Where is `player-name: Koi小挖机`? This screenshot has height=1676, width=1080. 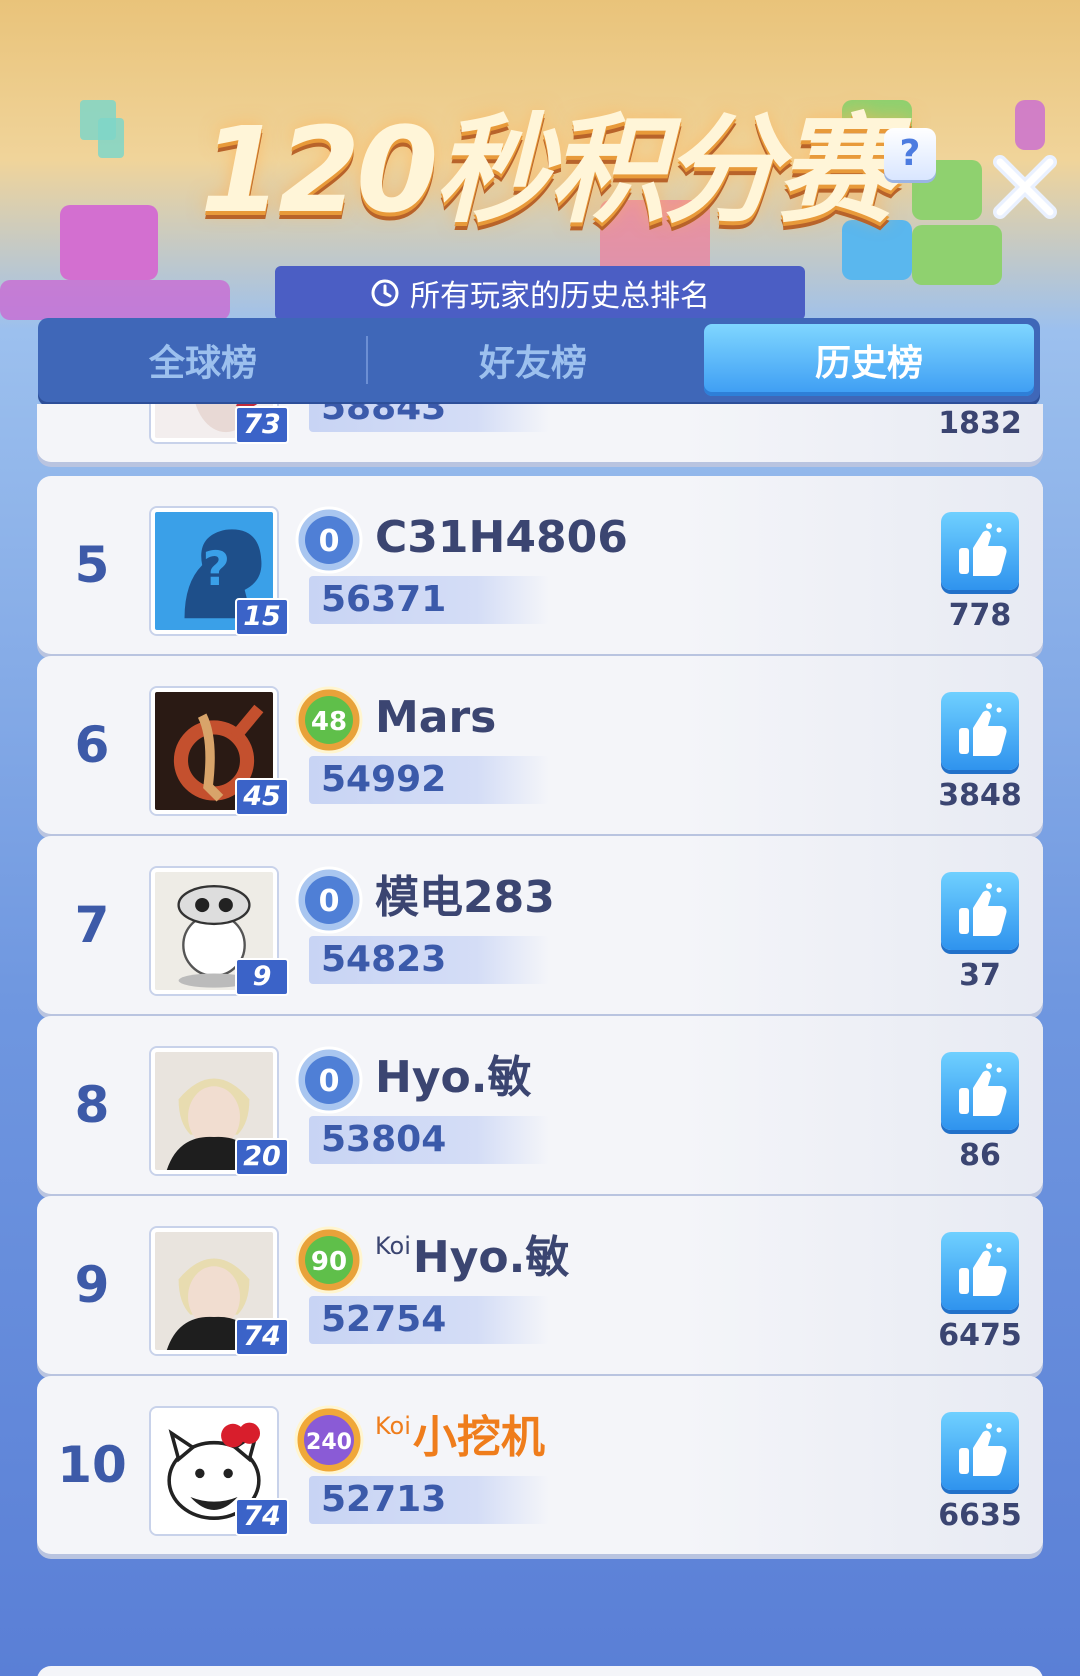
player-name: Koi小挖机 is located at coordinates (460, 1438).